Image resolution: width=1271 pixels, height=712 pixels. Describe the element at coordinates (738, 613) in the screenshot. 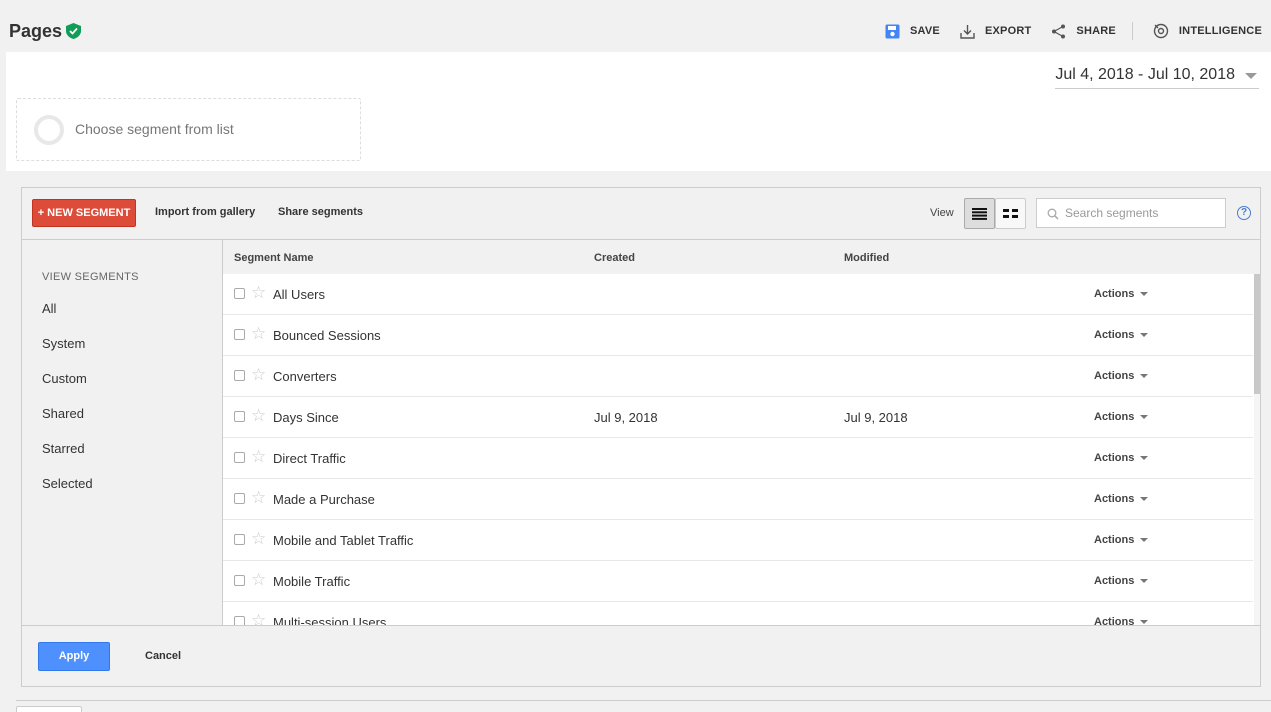

I see `table-row: ☆ Multi-session Users Actions` at that location.